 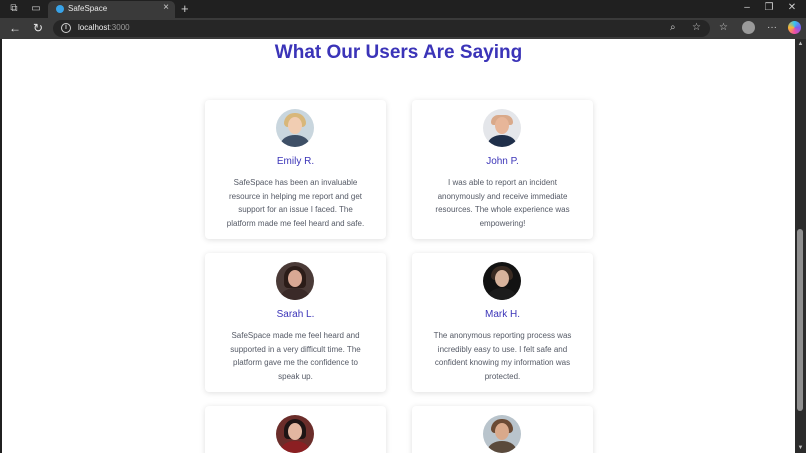 What do you see at coordinates (748, 27) in the screenshot?
I see `profile-avatar` at bounding box center [748, 27].